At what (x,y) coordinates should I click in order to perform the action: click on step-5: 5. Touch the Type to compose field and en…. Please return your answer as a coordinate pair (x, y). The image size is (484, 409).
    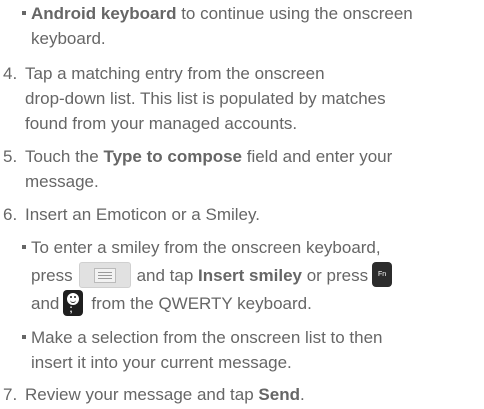
    Looking at the image, I should click on (197, 156).